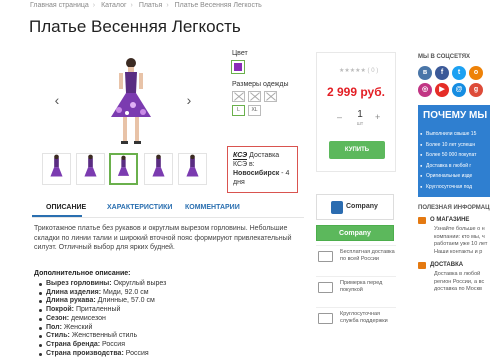  I want to click on buy-panel: ★★★★★ ( 0 ) 2 999 руб. – 1 шт + КУПИТЬ, so click(356, 112).